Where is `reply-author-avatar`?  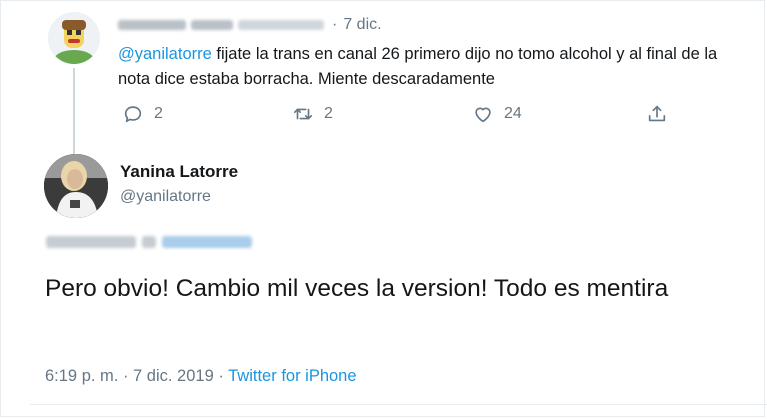
reply-author-avatar is located at coordinates (76, 186).